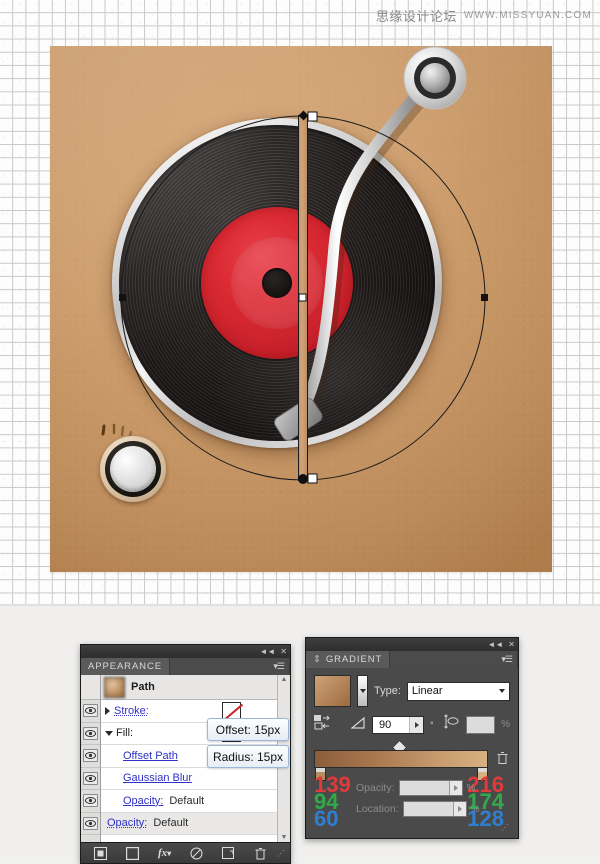 Image resolution: width=600 pixels, height=864 pixels. I want to click on record-spindle-hole, so click(277, 283).